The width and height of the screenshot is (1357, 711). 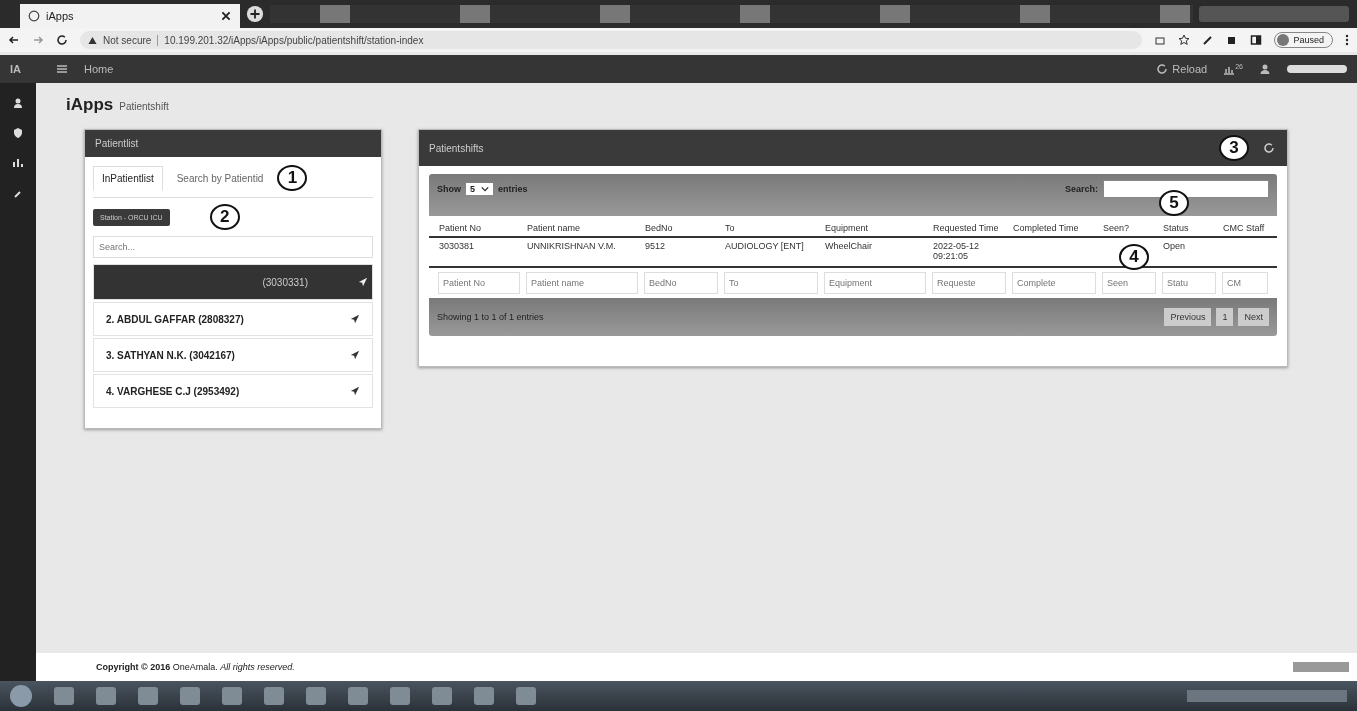 What do you see at coordinates (1134, 257) in the screenshot?
I see `annotation-mark: 4` at bounding box center [1134, 257].